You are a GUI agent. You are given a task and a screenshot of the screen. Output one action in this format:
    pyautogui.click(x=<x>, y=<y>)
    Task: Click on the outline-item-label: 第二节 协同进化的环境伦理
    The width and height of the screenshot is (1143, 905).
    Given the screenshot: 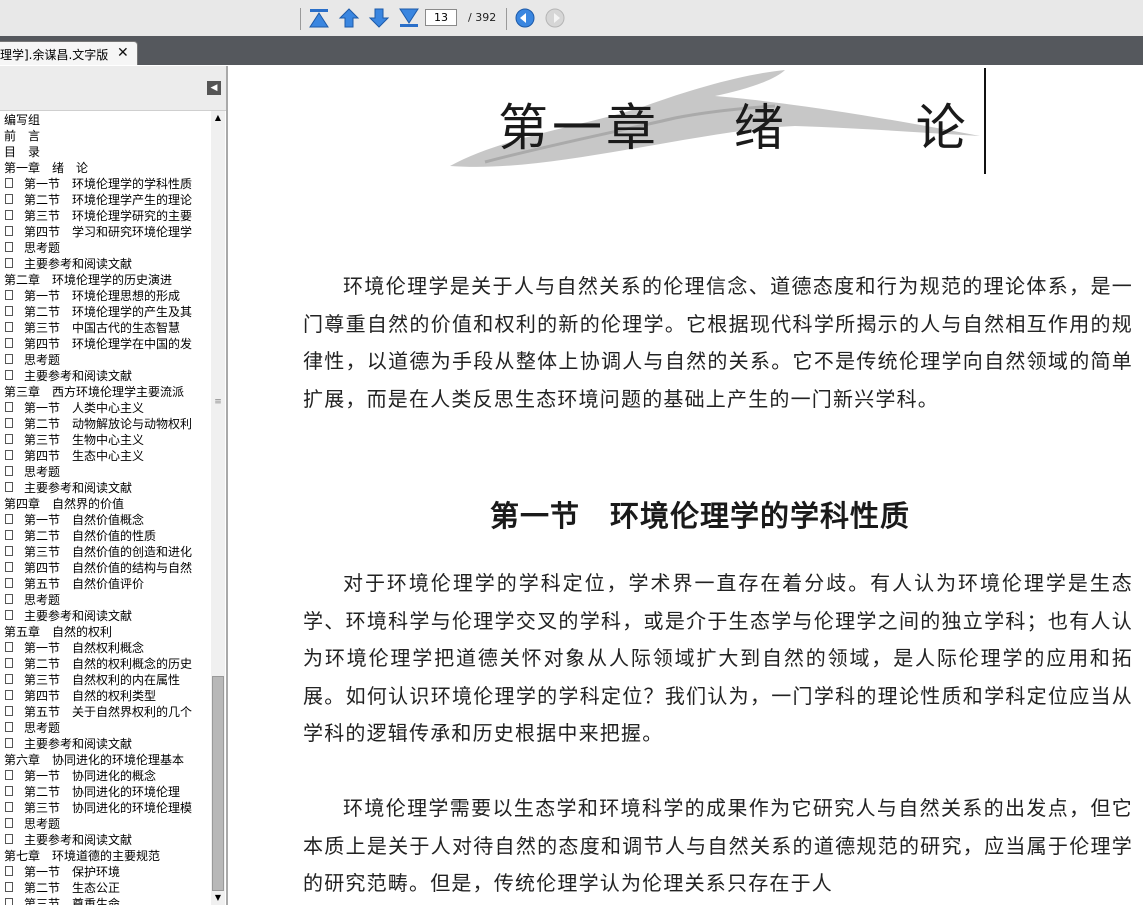 What is the action you would take?
    pyautogui.click(x=102, y=792)
    